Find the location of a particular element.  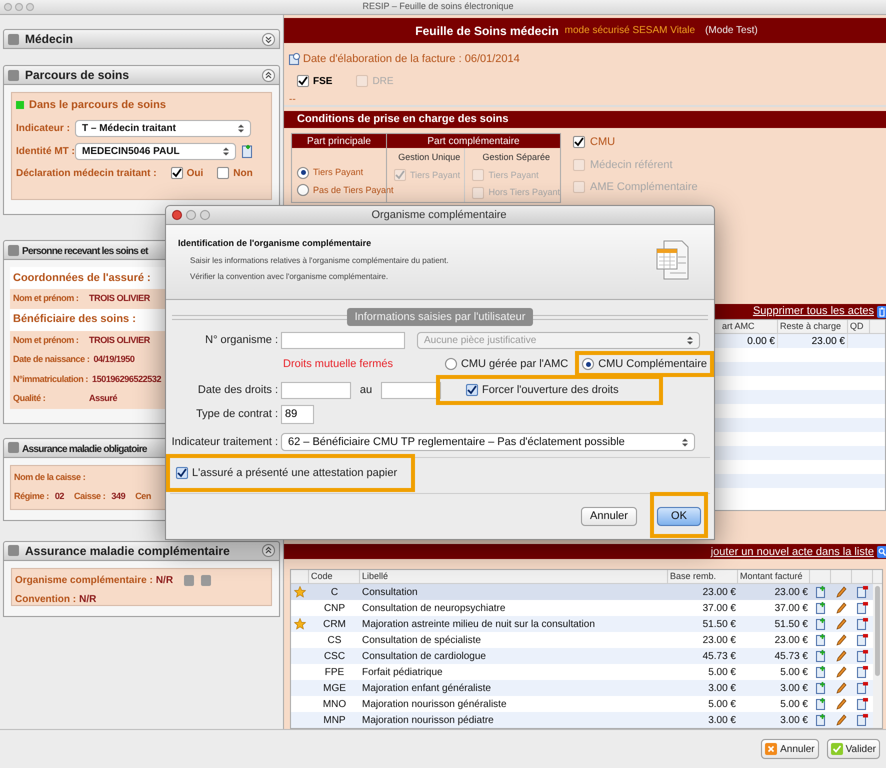

section-title: Personne recevant les soins et is located at coordinates (85, 251).